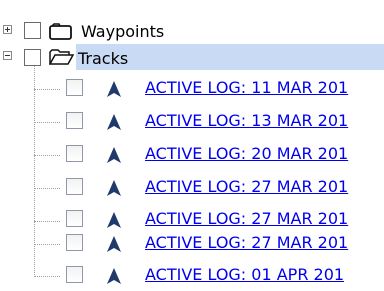 The image size is (384, 291). I want to click on track-link: ACTIVE LOG: 01 APR 201, so click(244, 275).